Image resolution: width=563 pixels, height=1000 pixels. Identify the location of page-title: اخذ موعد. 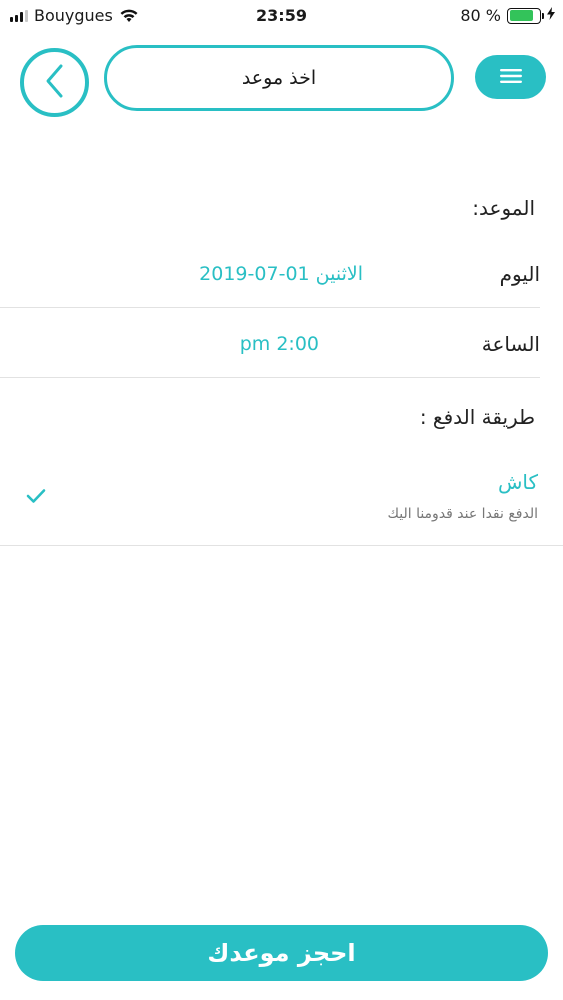
(279, 78).